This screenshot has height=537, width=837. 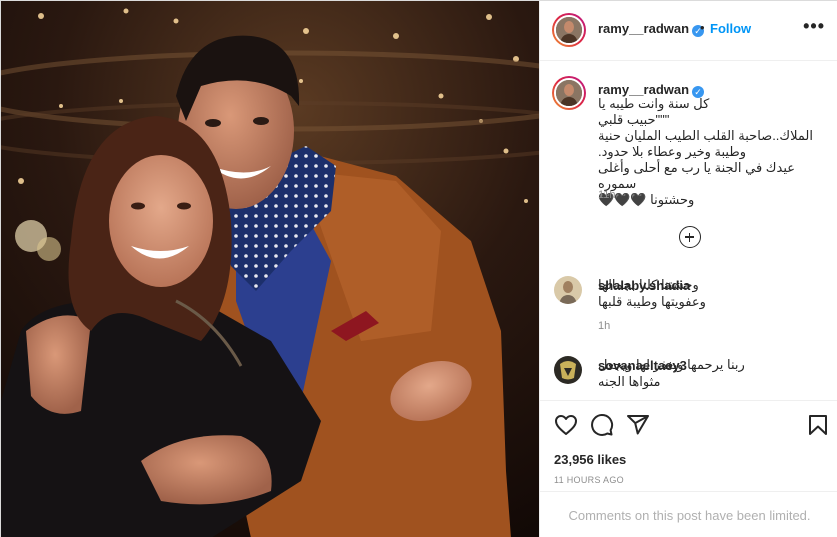 I want to click on follow-button: Follow, so click(x=730, y=28).